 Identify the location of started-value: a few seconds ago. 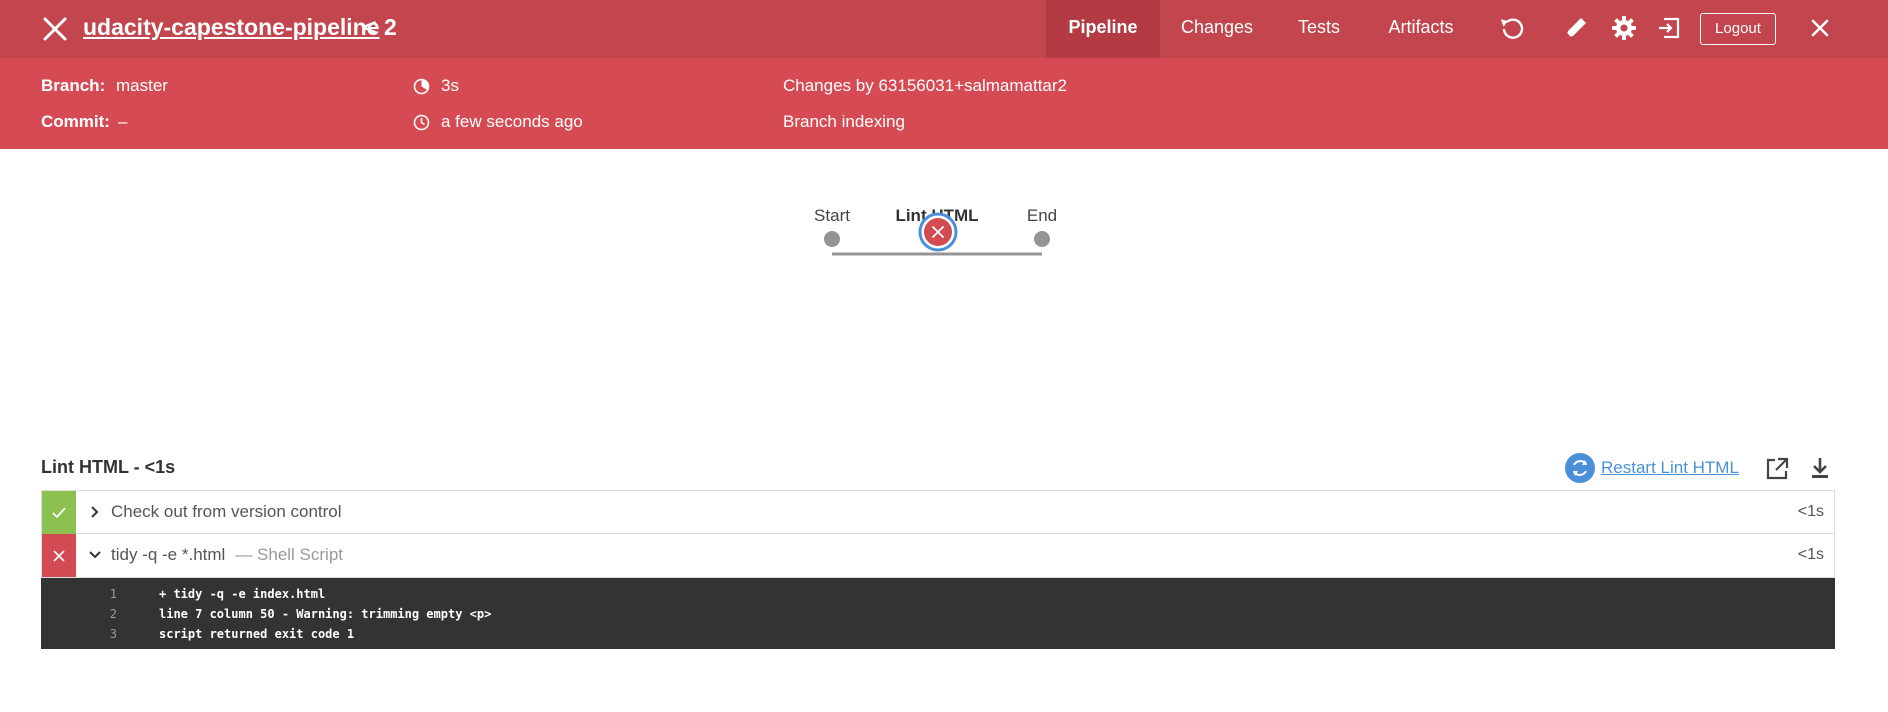
(512, 121).